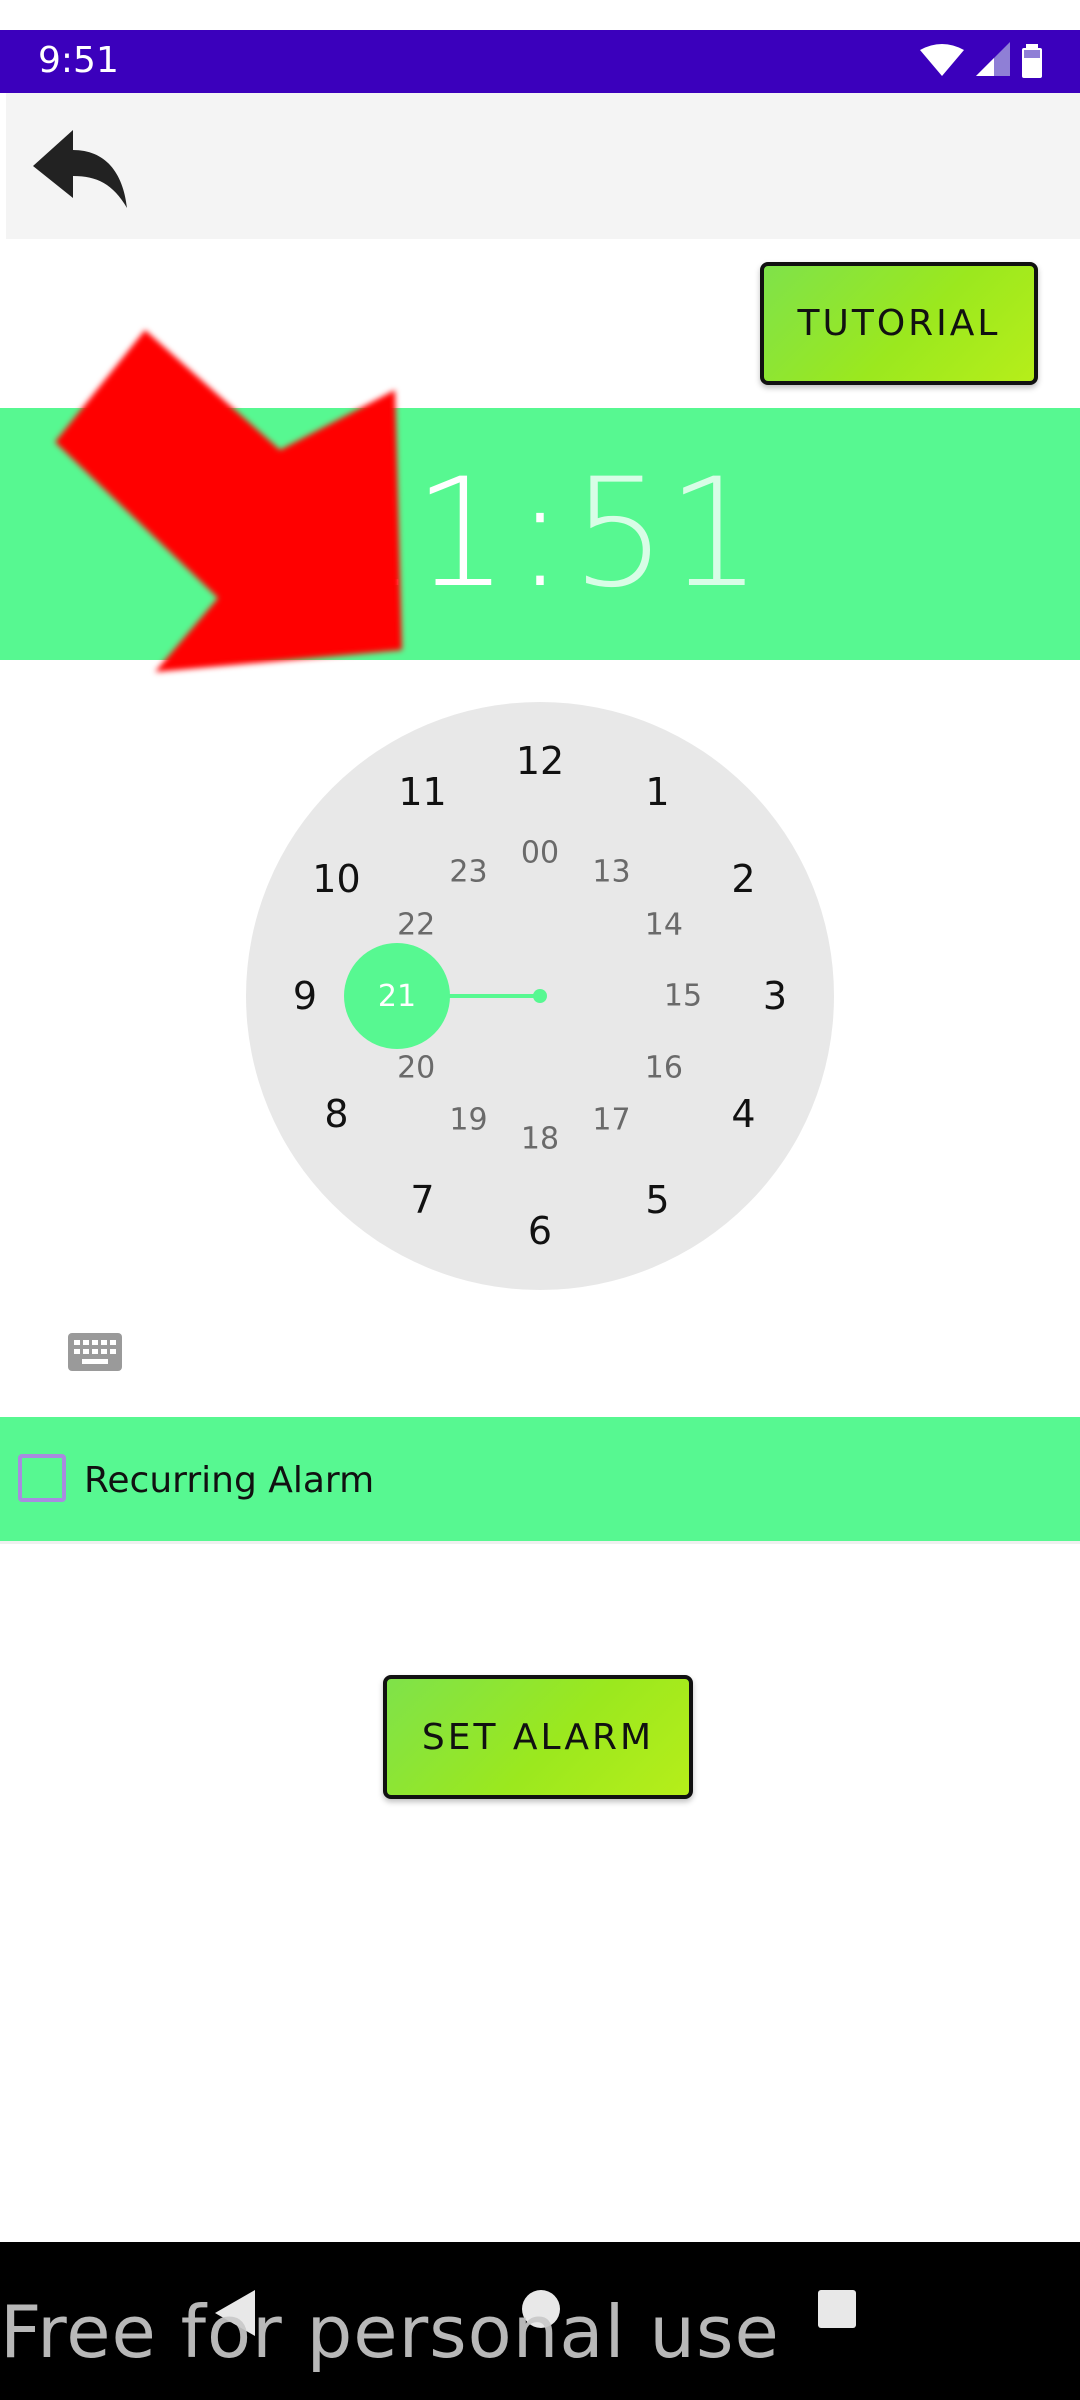 This screenshot has width=1080, height=2400. I want to click on clock-hour-10: 10, so click(336, 879).